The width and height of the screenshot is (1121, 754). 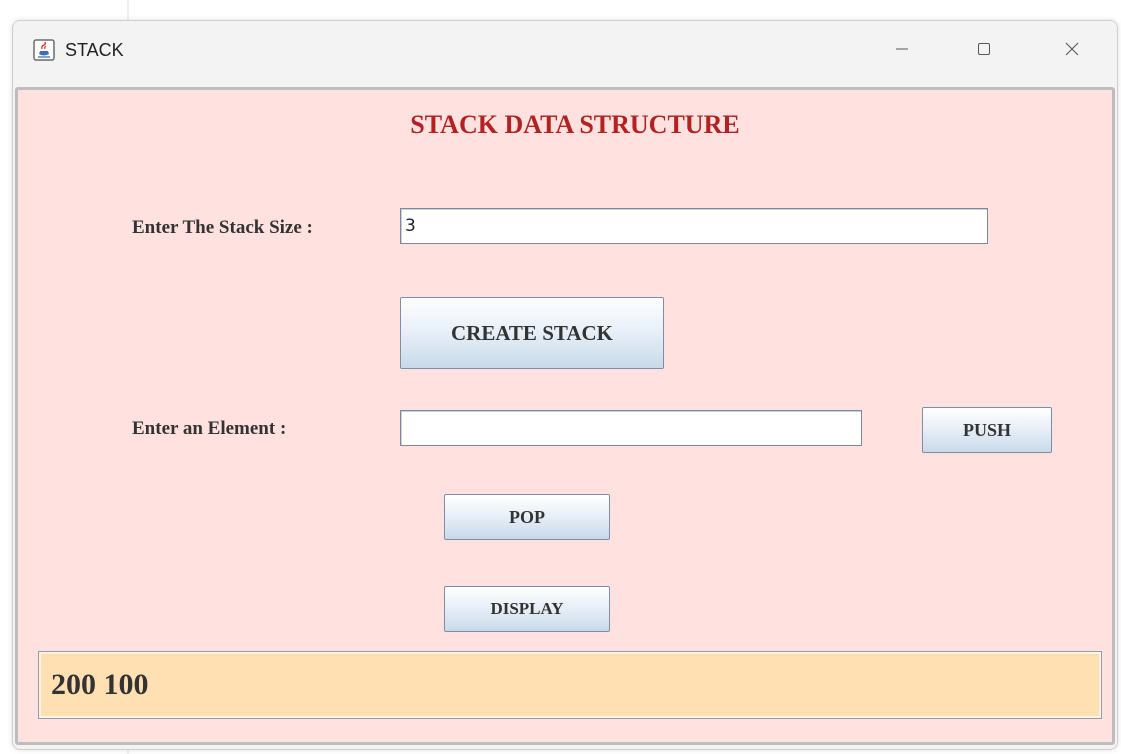 I want to click on java-cup-icon, so click(x=44, y=50).